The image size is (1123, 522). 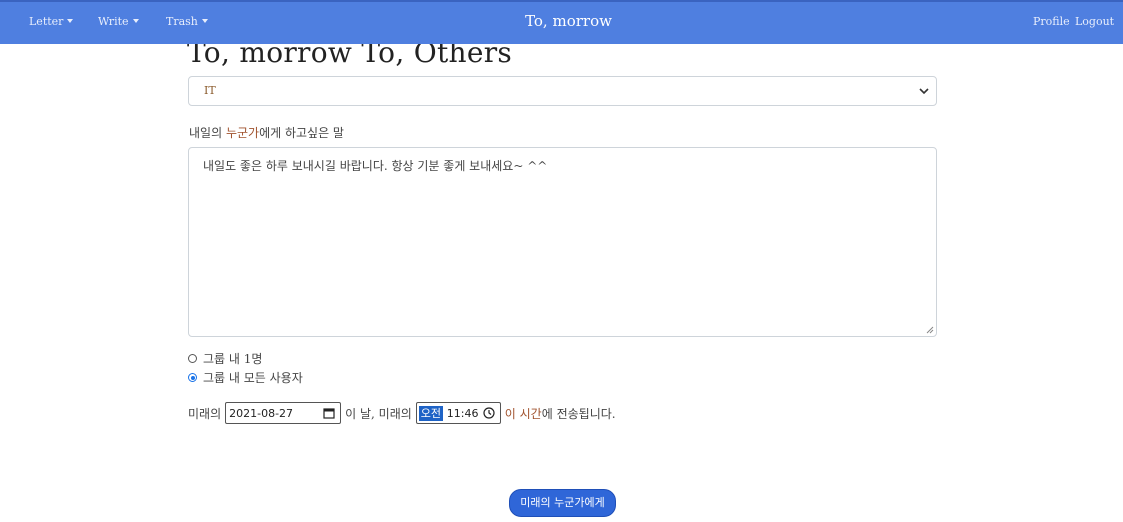 What do you see at coordinates (562, 503) in the screenshot?
I see `submit-button: 미래의 누군가에게` at bounding box center [562, 503].